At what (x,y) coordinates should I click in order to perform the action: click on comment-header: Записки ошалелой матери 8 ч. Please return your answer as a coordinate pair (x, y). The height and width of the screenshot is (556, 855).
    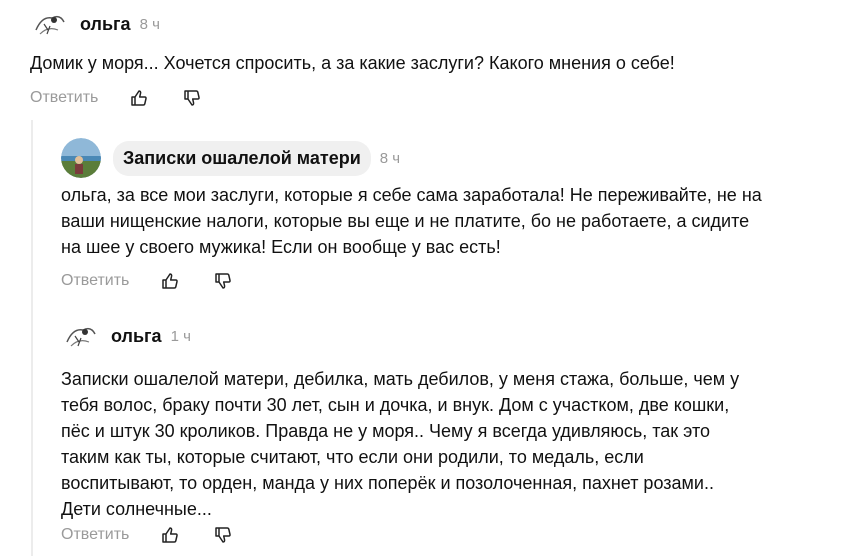
    Looking at the image, I should click on (230, 158).